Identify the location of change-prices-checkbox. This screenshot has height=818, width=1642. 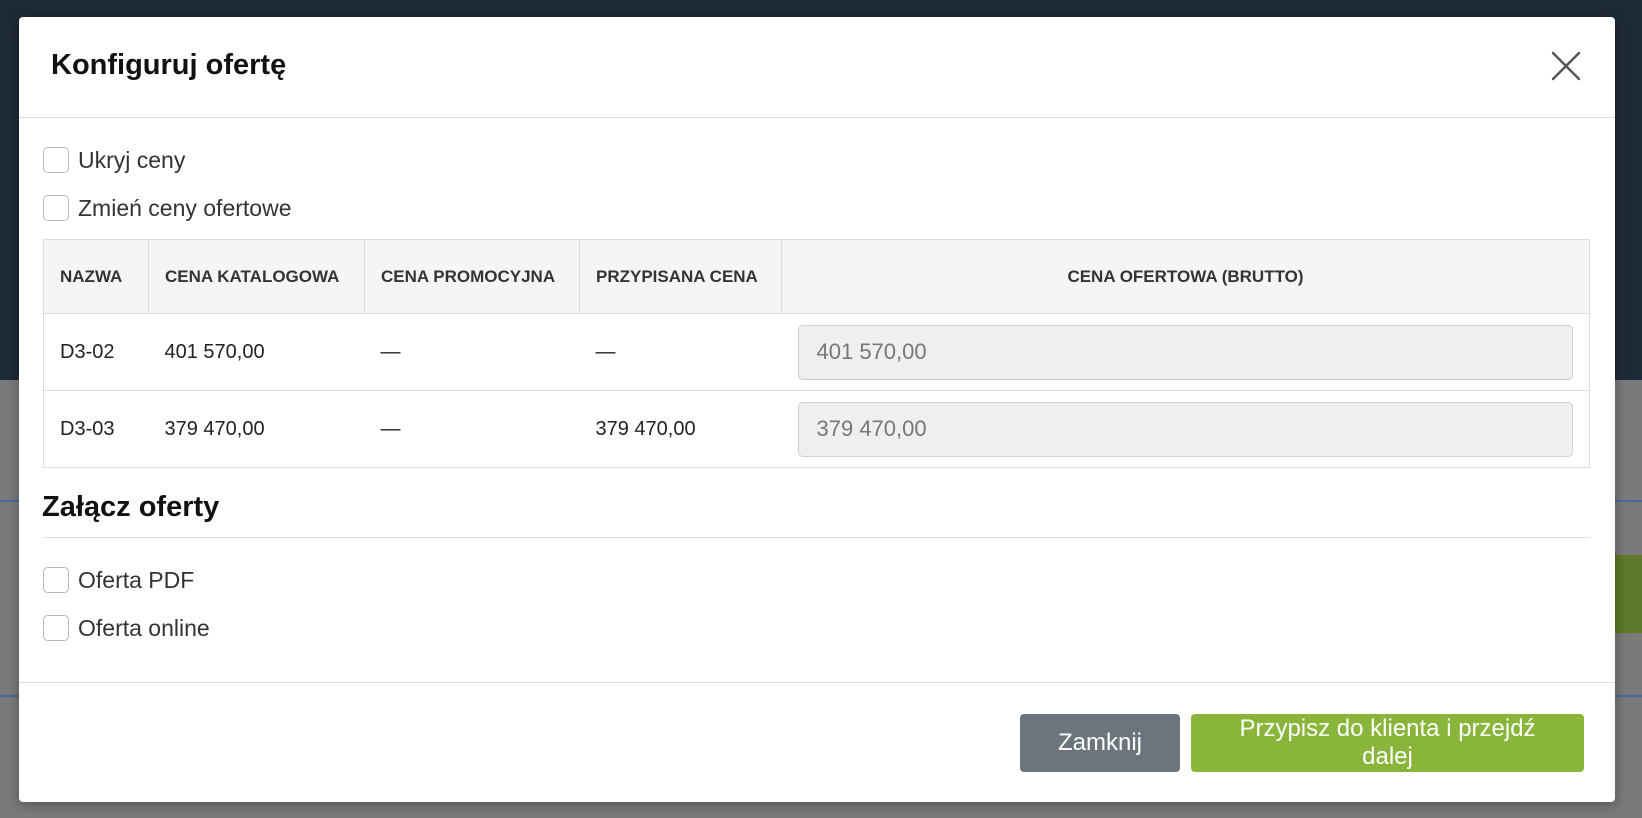
(56, 208).